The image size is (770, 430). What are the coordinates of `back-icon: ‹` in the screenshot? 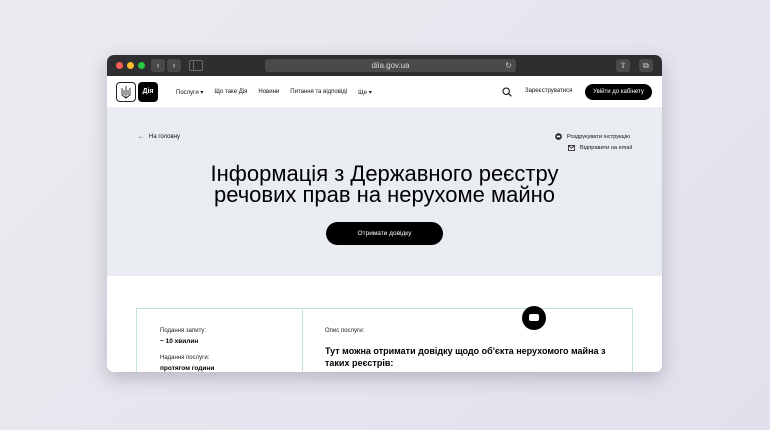 It's located at (158, 65).